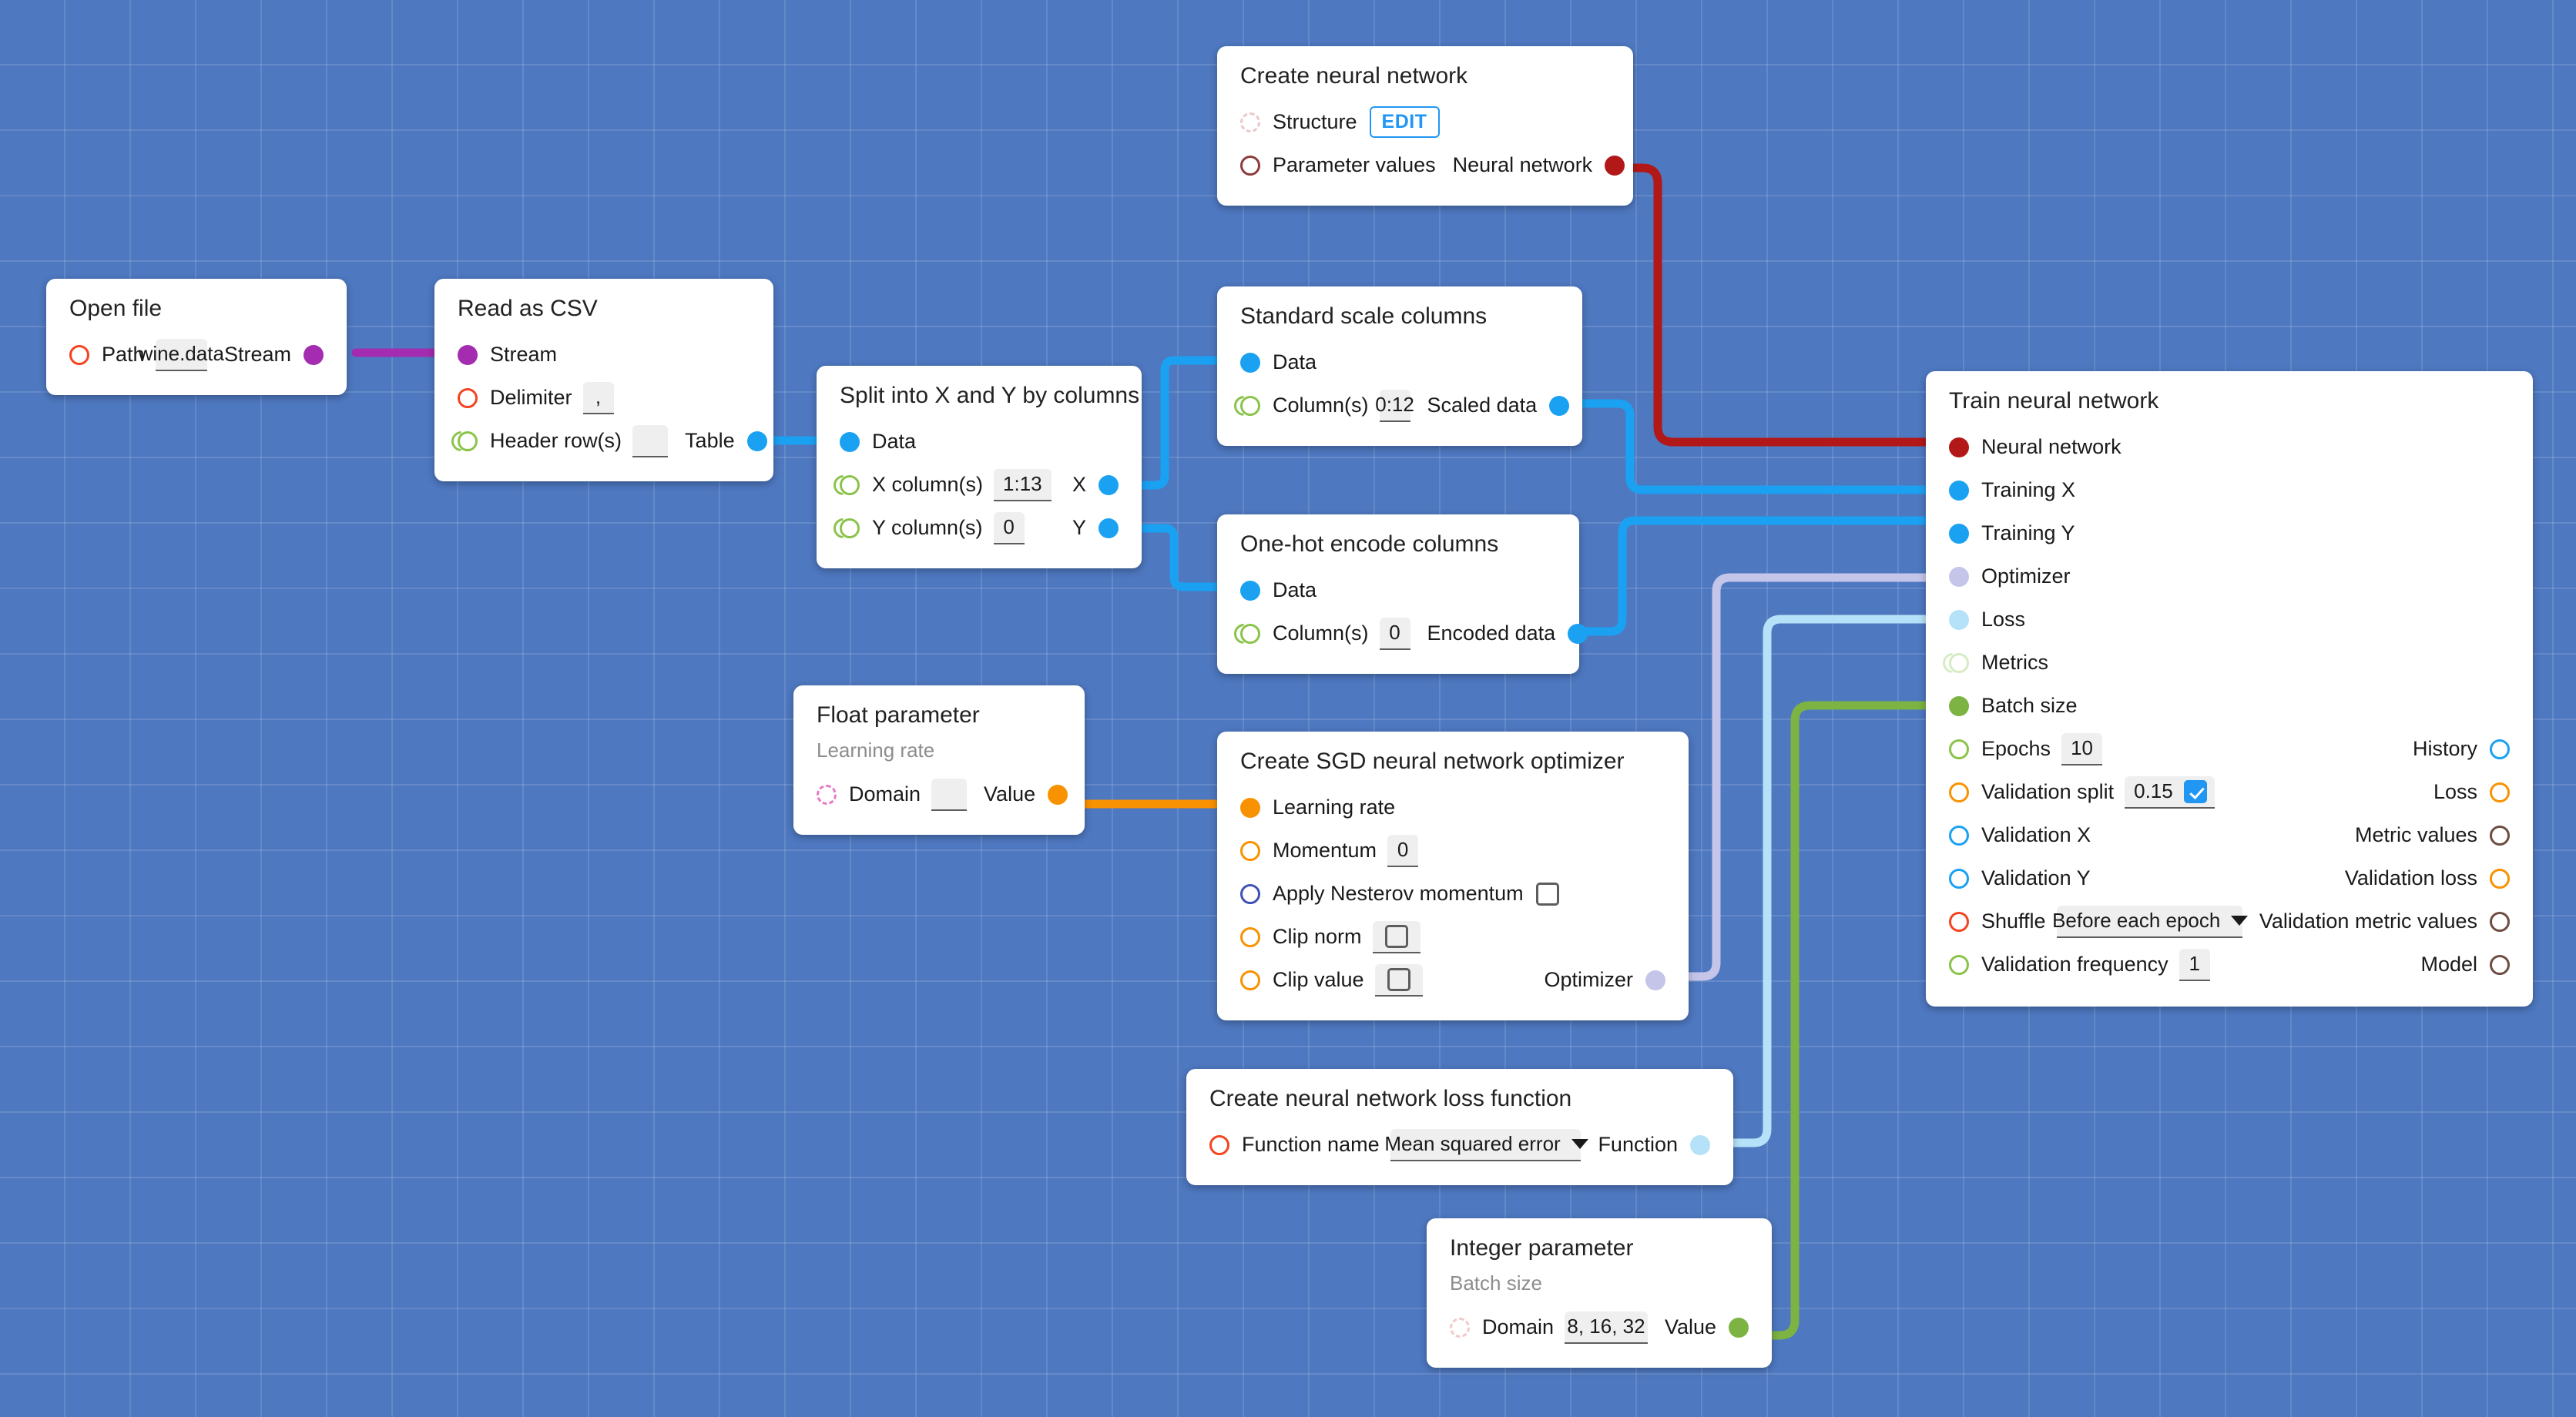 This screenshot has width=2576, height=1417. I want to click on domain-input, so click(949, 794).